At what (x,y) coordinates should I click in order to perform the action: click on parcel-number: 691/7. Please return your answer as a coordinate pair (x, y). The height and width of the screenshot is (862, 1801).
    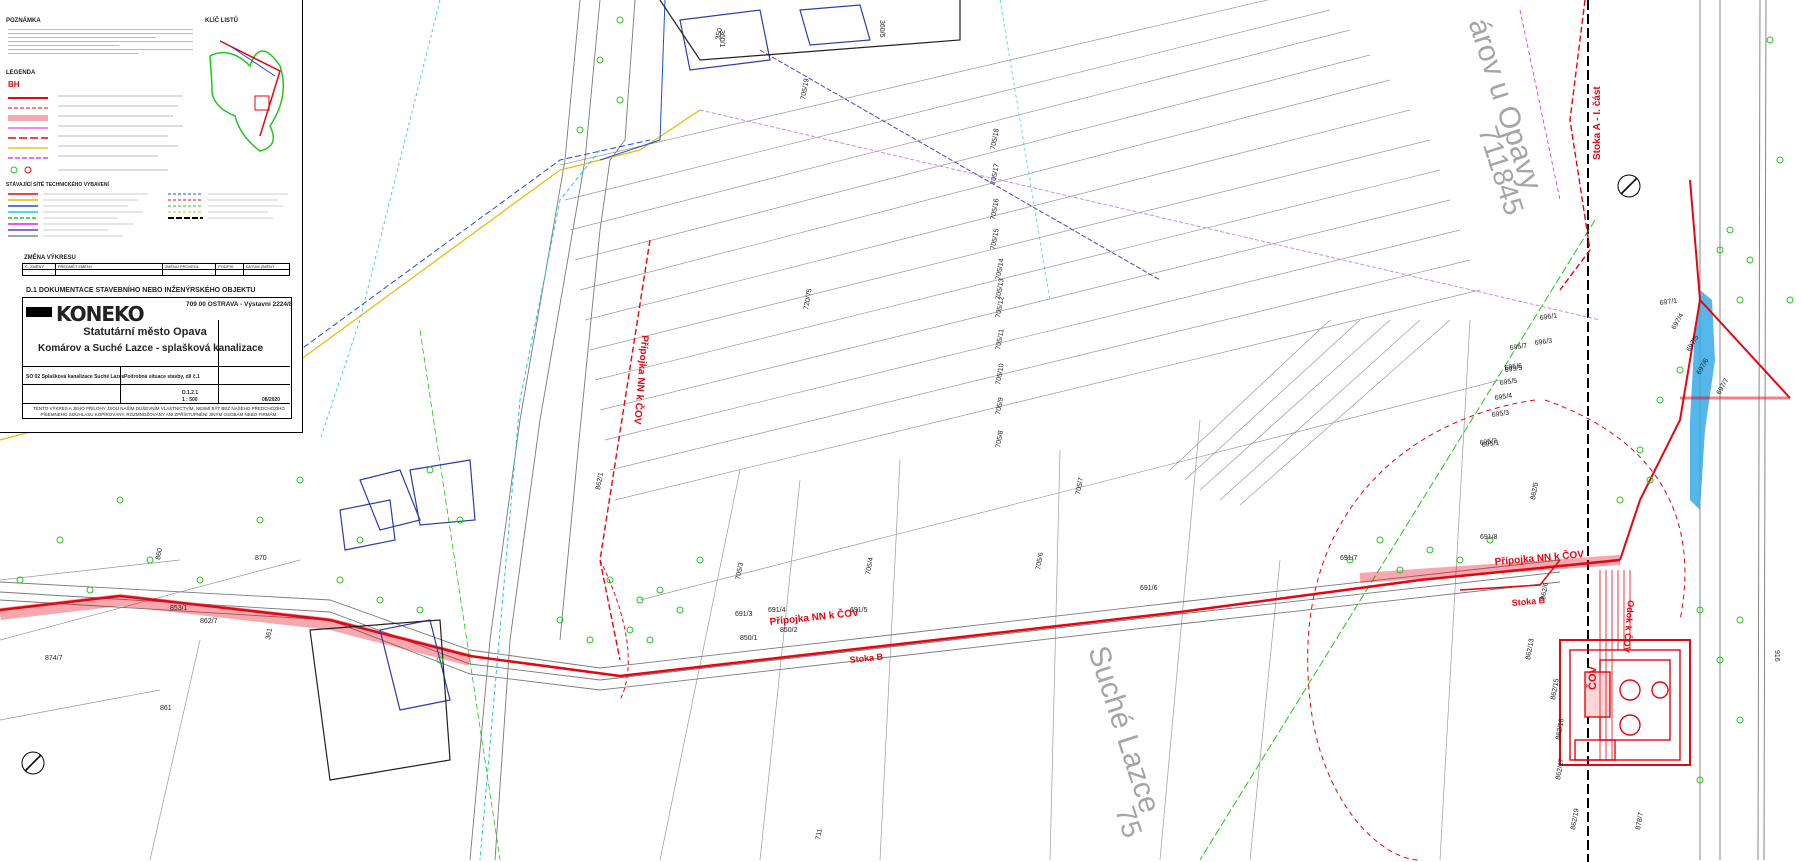
    Looking at the image, I should click on (1349, 558).